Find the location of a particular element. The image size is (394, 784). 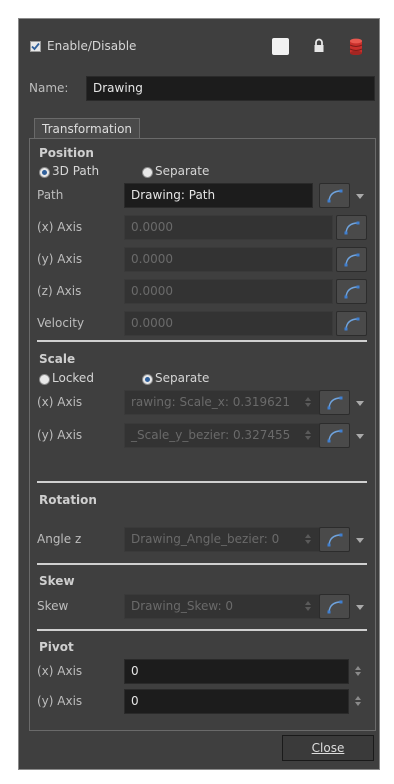

scale-x-spinner-arrows-icon is located at coordinates (309, 402).